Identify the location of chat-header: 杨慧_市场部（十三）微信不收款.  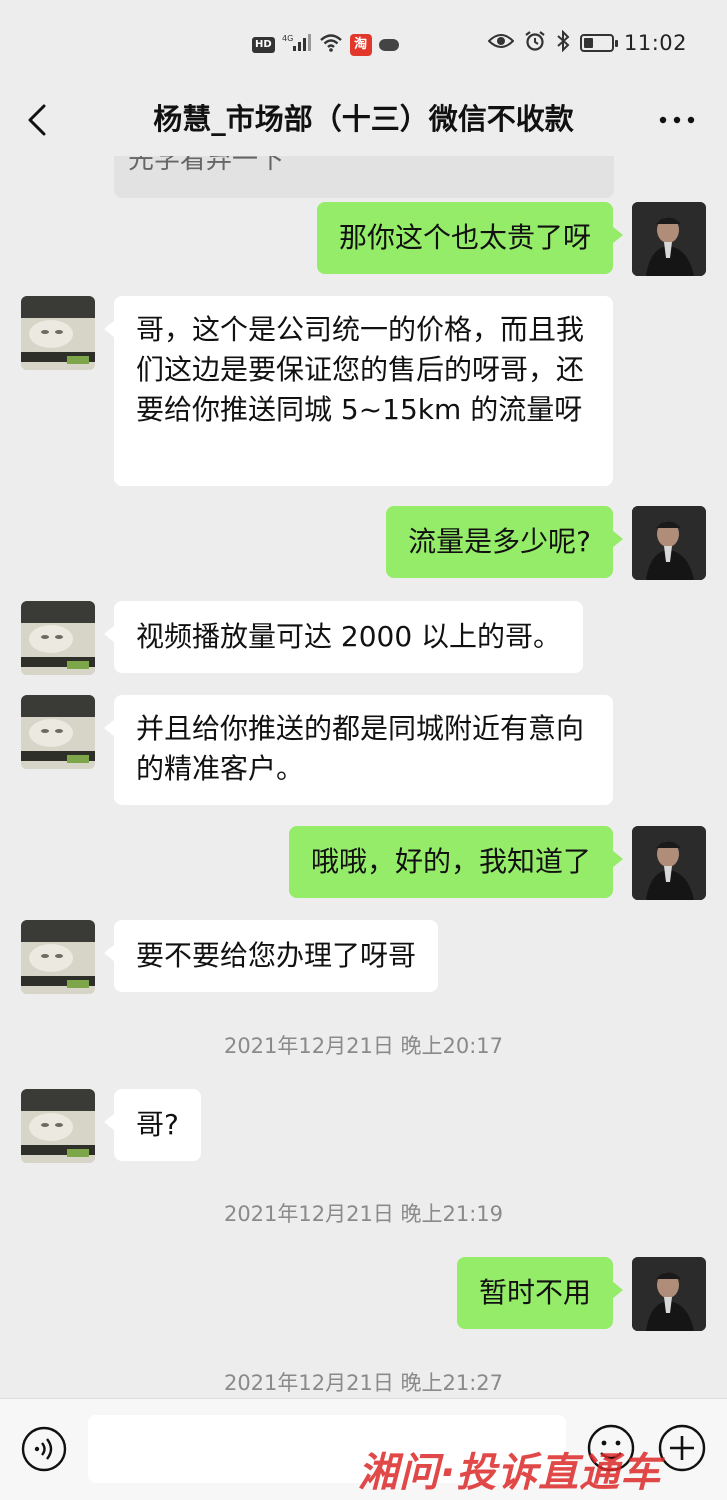
(363, 121).